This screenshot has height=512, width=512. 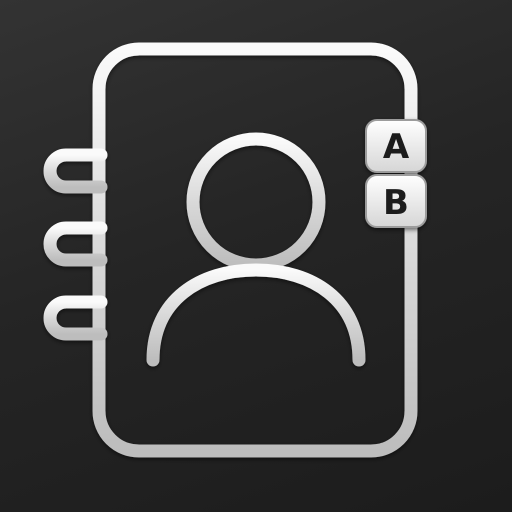 I want to click on tab-b: B, so click(x=396, y=201).